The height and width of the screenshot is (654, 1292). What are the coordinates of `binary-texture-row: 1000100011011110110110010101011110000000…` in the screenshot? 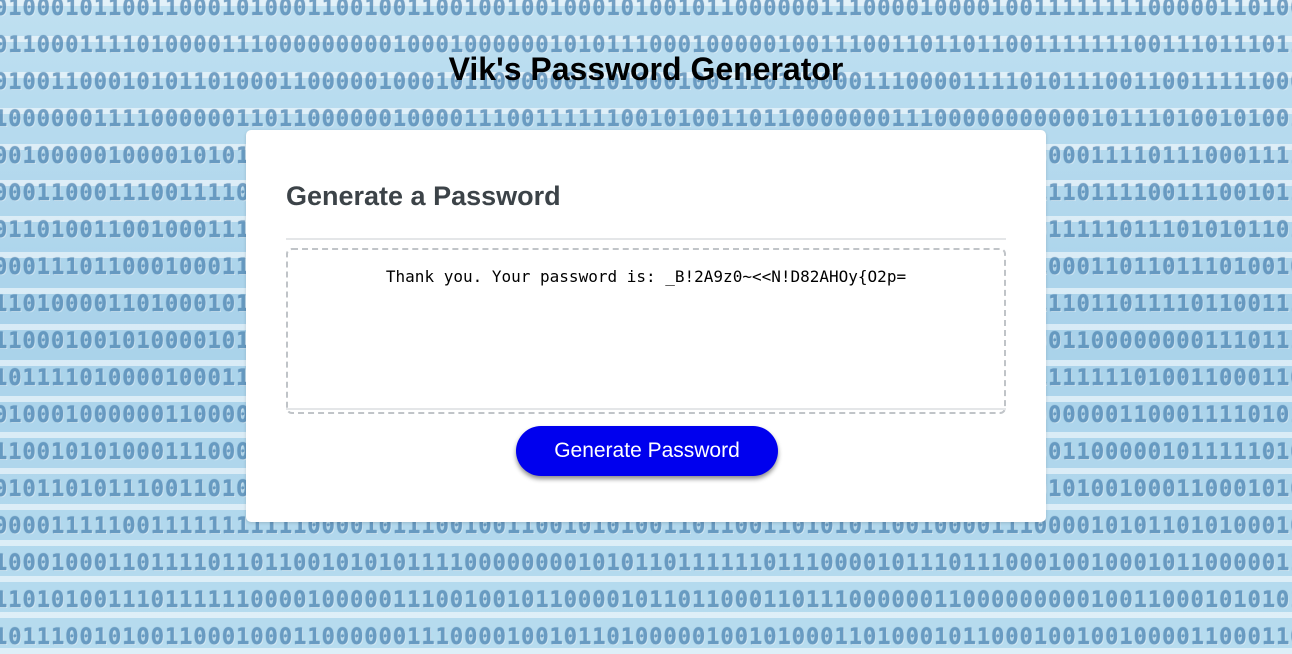 It's located at (646, 563).